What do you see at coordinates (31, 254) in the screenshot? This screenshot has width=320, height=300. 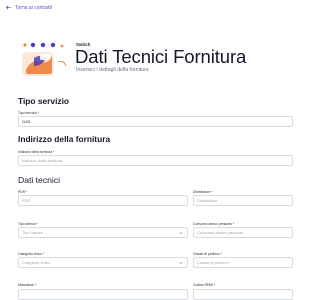 I see `categoria-label: Categoria d'uso *` at bounding box center [31, 254].